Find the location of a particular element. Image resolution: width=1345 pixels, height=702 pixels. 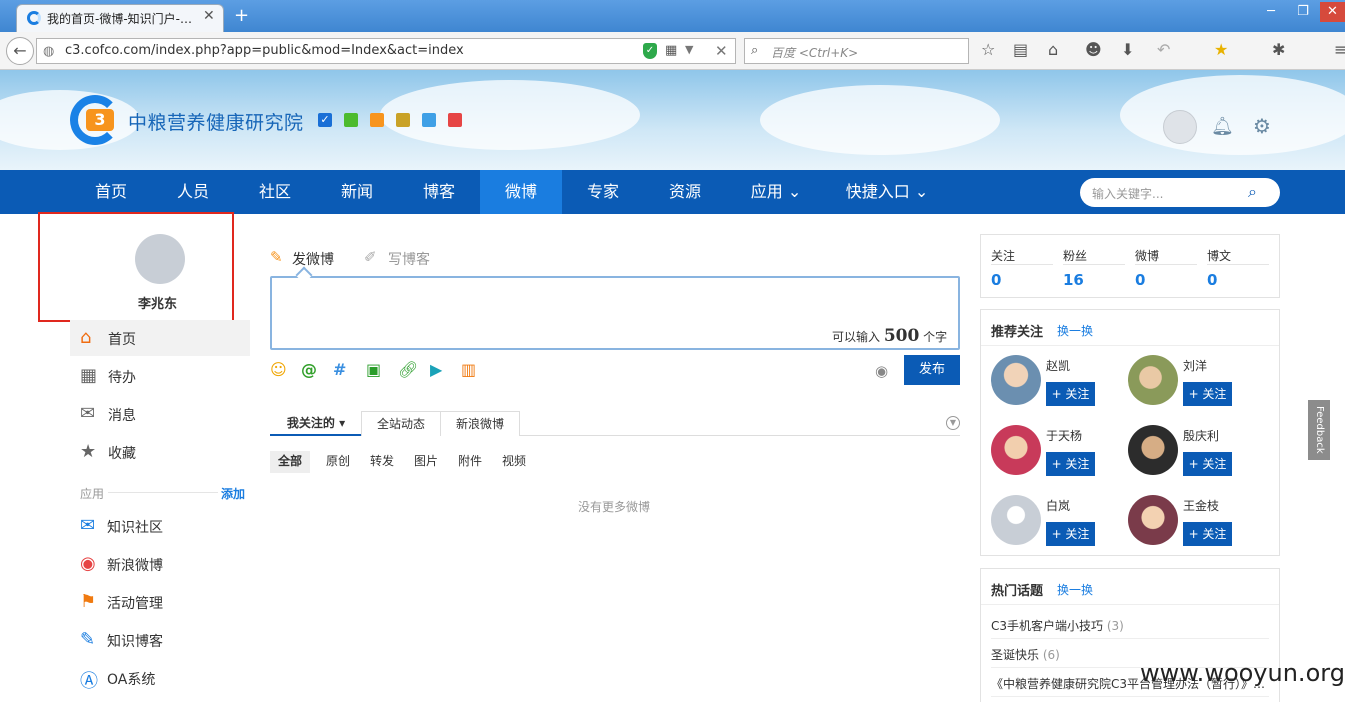

mention-icon: @ is located at coordinates (309, 369).